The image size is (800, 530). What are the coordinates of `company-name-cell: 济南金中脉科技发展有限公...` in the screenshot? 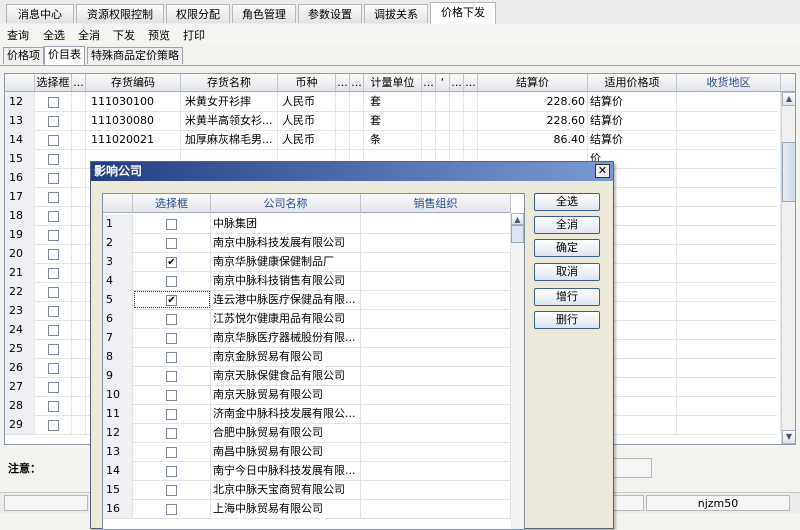 It's located at (286, 413).